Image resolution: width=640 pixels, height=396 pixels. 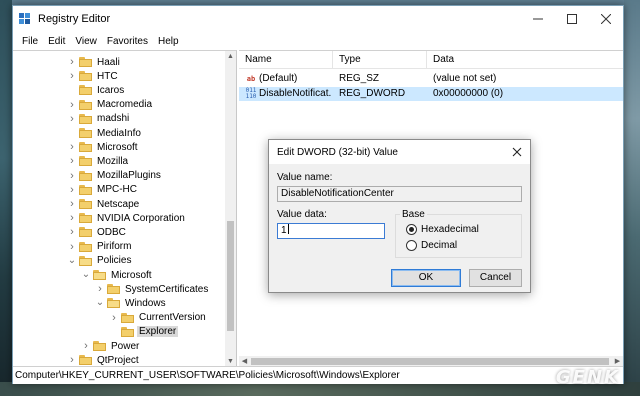 I want to click on tree-item: › MozillaPlugins, so click(x=115, y=176).